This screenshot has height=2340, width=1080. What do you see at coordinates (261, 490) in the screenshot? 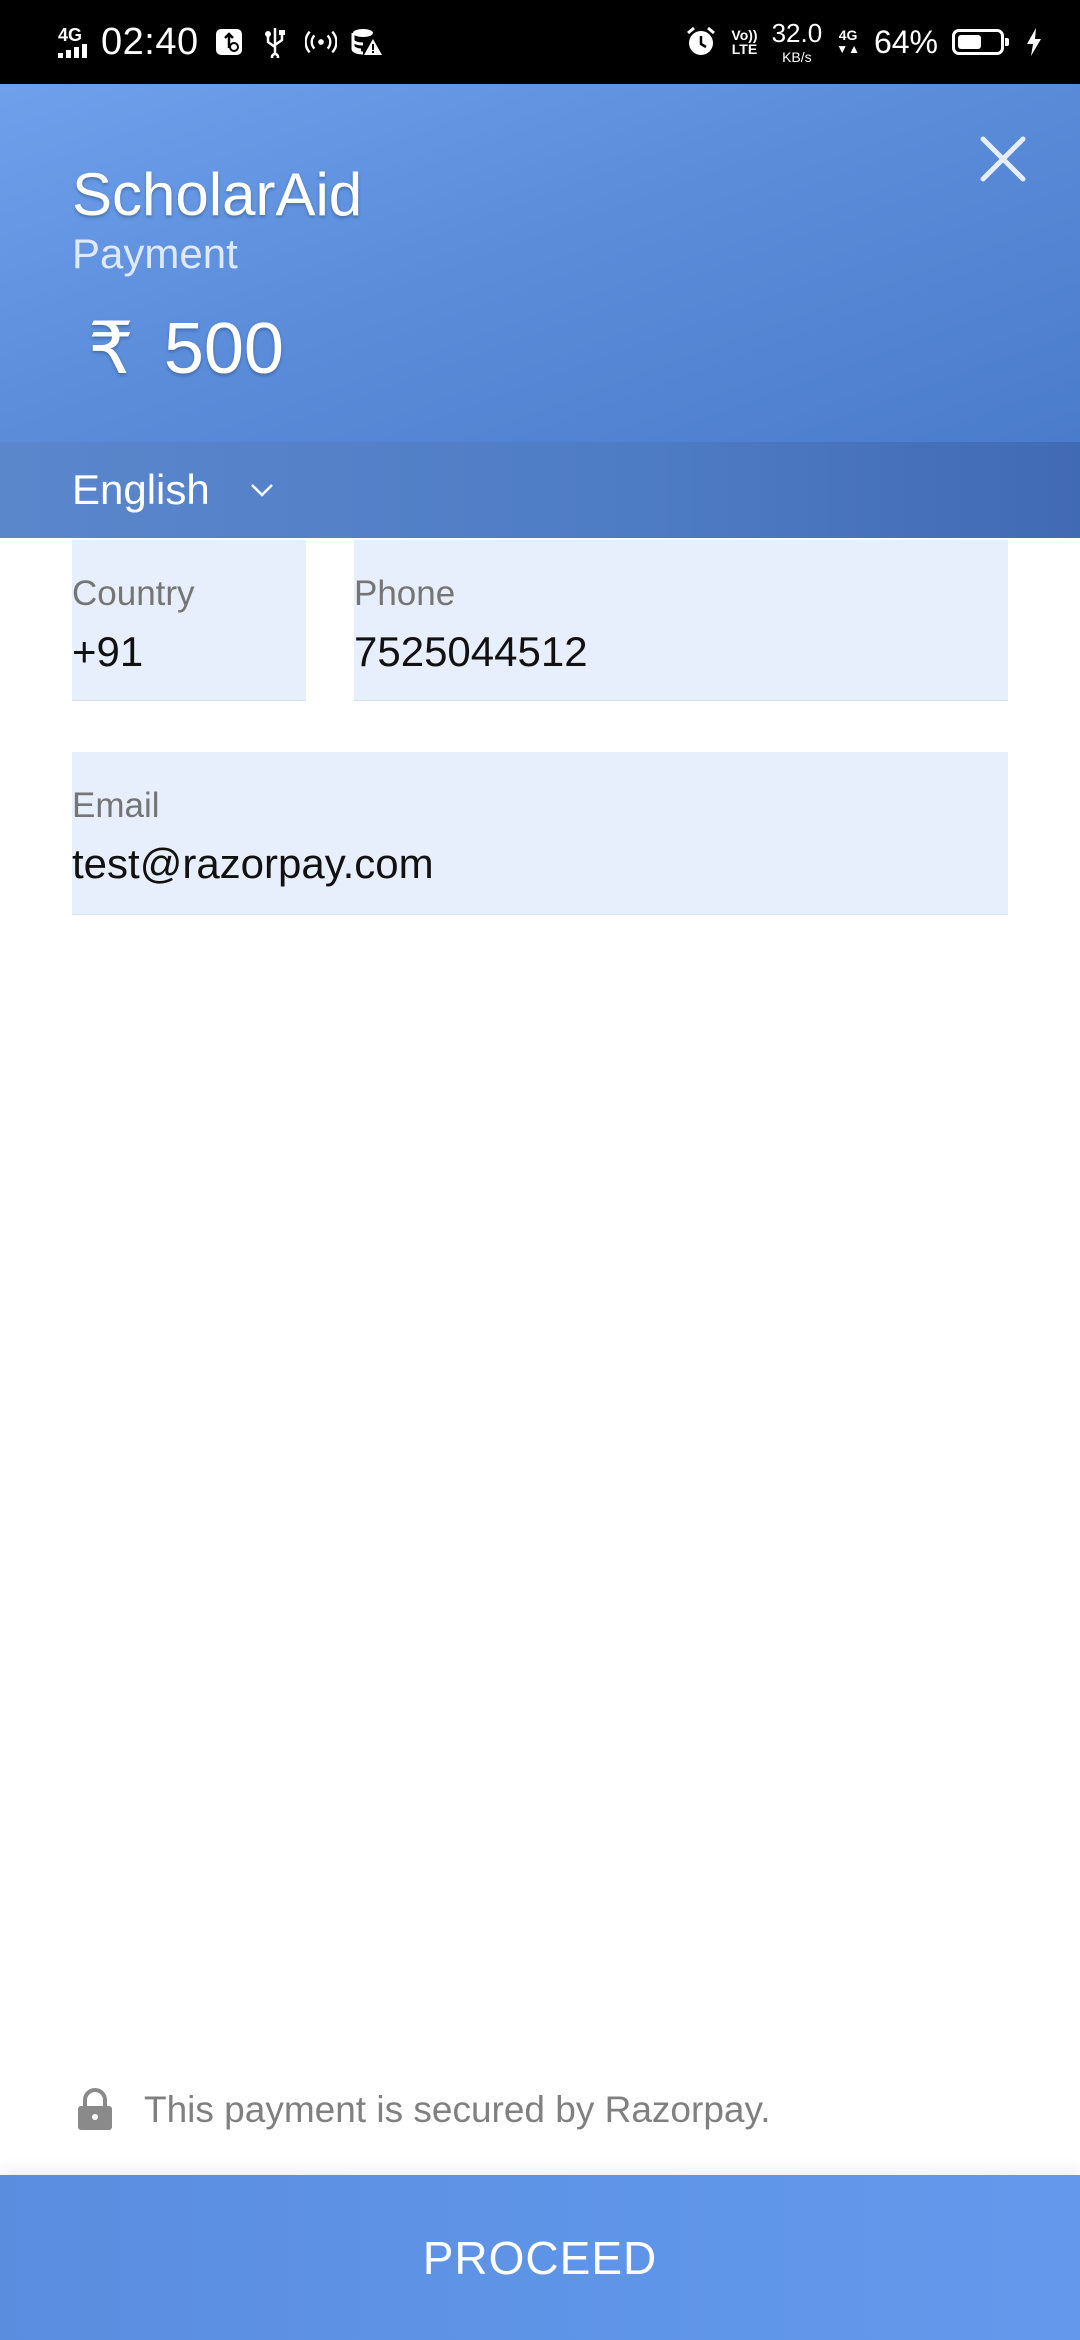
I see `chevron-down-icon` at bounding box center [261, 490].